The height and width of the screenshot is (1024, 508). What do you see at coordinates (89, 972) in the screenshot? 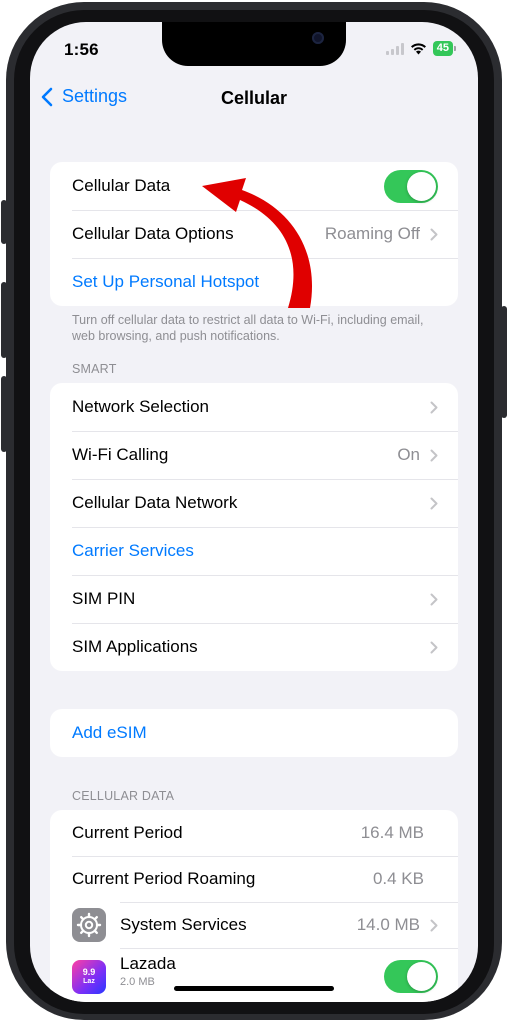
I see `lazada-icon-text: 9.9` at bounding box center [89, 972].